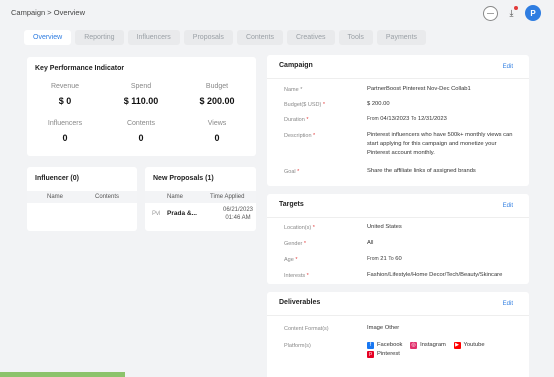  I want to click on notification-dot, so click(516, 7).